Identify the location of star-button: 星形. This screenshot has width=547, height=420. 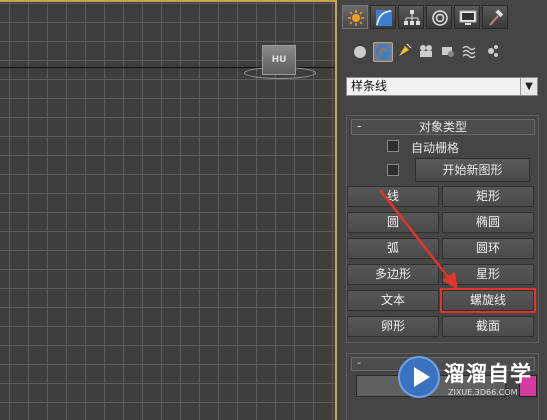
(488, 274).